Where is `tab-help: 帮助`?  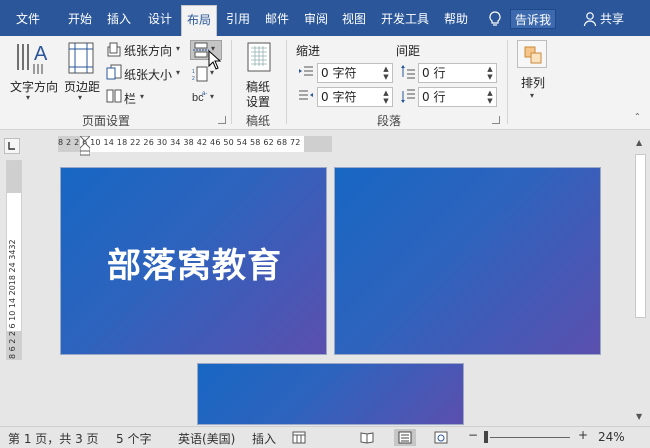
tab-help: 帮助 is located at coordinates (456, 19).